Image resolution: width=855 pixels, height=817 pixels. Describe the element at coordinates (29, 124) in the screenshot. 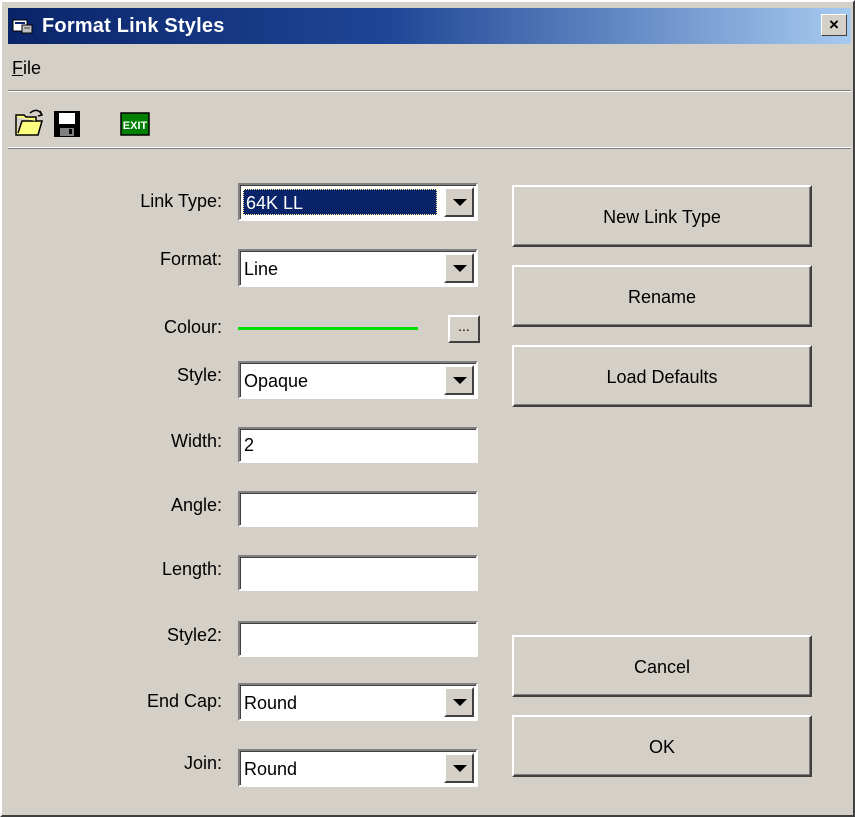

I see `open-folder-icon` at that location.